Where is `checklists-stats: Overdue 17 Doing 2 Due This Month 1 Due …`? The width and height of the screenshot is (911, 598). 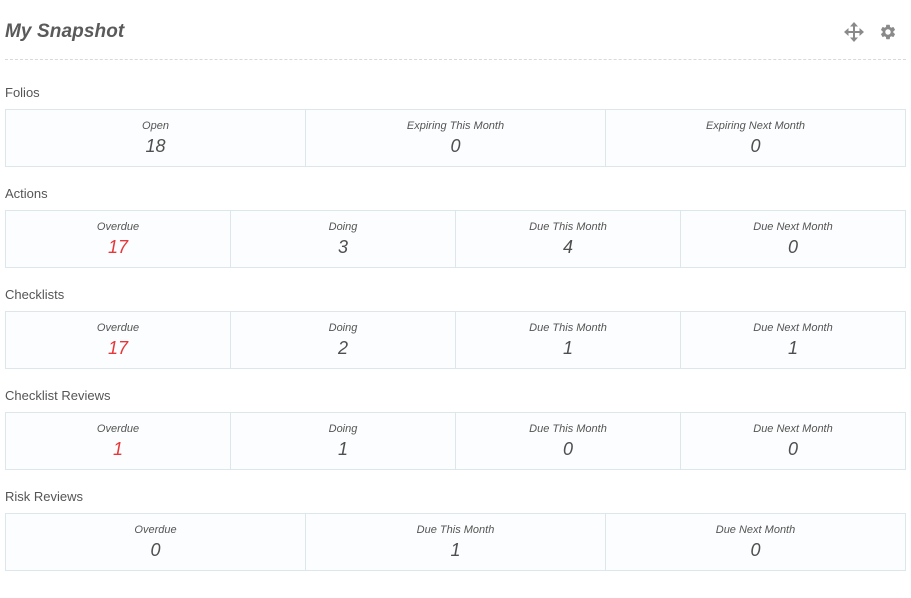
checklists-stats: Overdue 17 Doing 2 Due This Month 1 Due … is located at coordinates (455, 340).